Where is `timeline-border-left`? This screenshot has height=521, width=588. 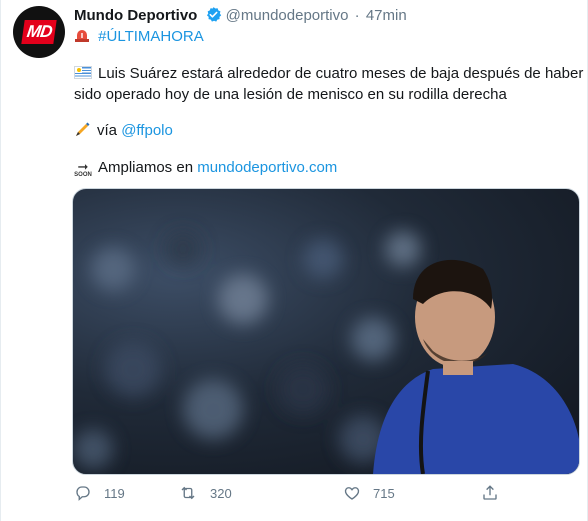
timeline-border-left is located at coordinates (0, 260).